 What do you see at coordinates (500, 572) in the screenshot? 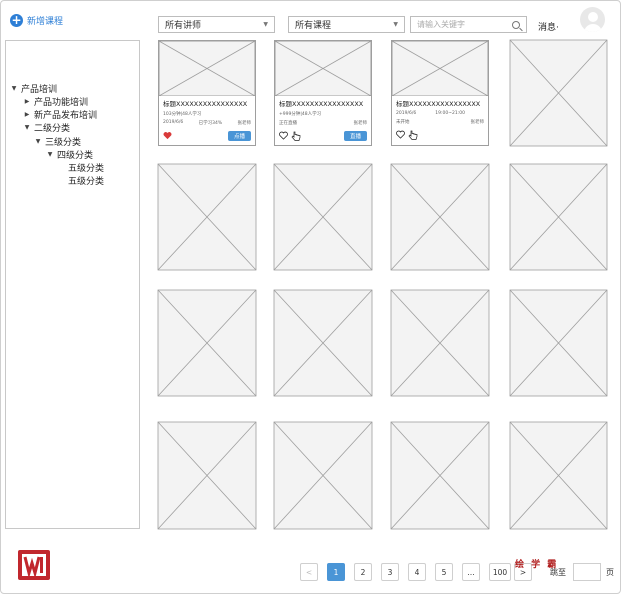
I see `page-100-button: 100` at bounding box center [500, 572].